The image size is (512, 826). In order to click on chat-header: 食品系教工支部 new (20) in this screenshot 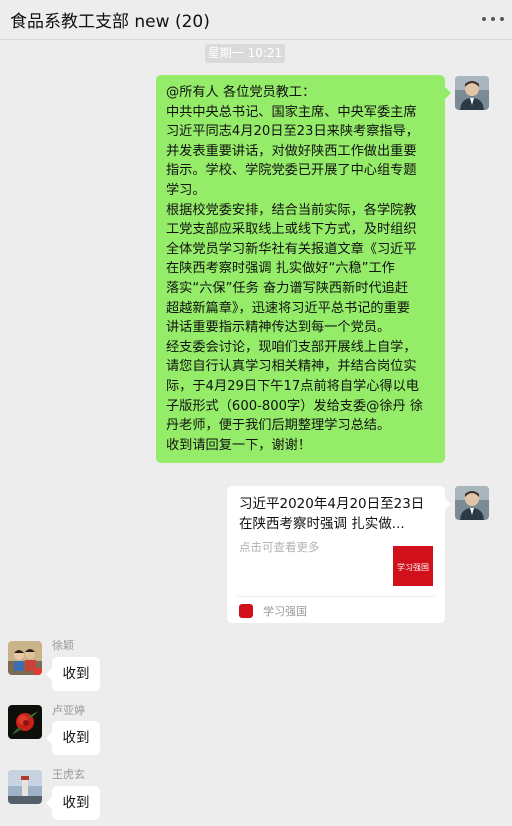, I will do `click(256, 20)`.